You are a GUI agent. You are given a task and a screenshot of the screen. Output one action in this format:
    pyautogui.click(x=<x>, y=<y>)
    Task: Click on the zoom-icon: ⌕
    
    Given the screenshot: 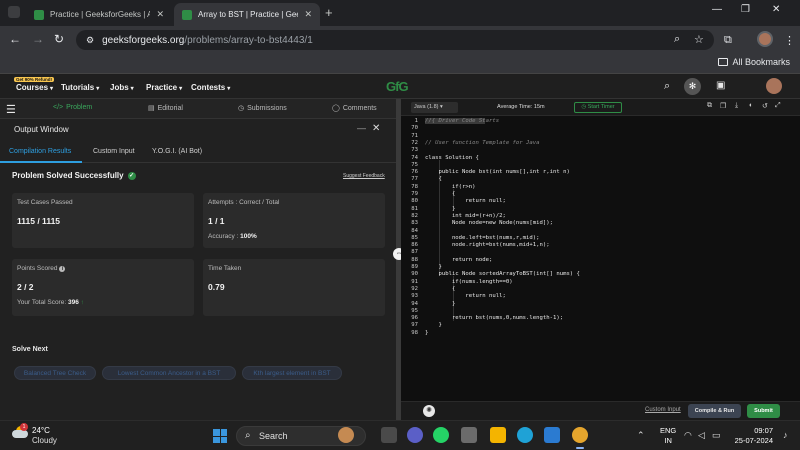 What is the action you would take?
    pyautogui.click(x=677, y=39)
    